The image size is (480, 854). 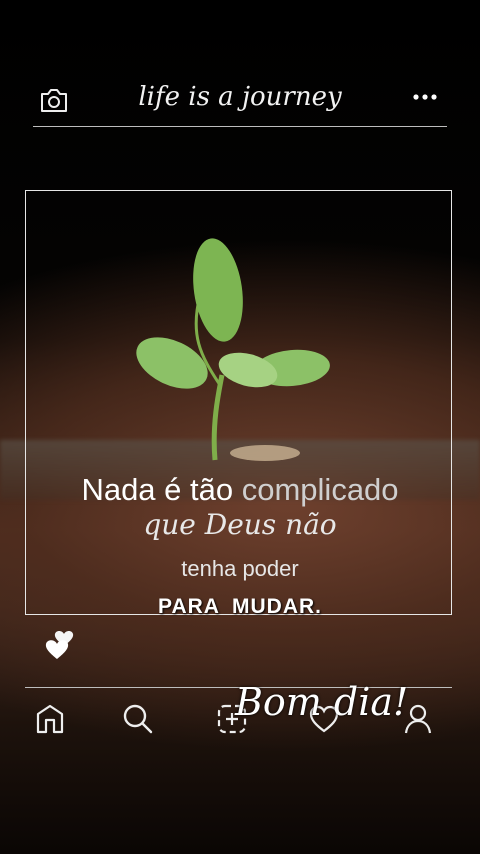 What do you see at coordinates (240, 490) in the screenshot?
I see `quote-line-1: Nada é tão complicado` at bounding box center [240, 490].